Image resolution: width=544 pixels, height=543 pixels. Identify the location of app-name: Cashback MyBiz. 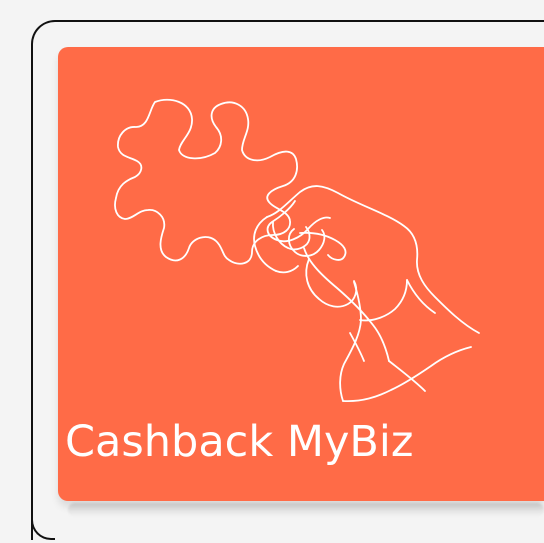
(239, 442).